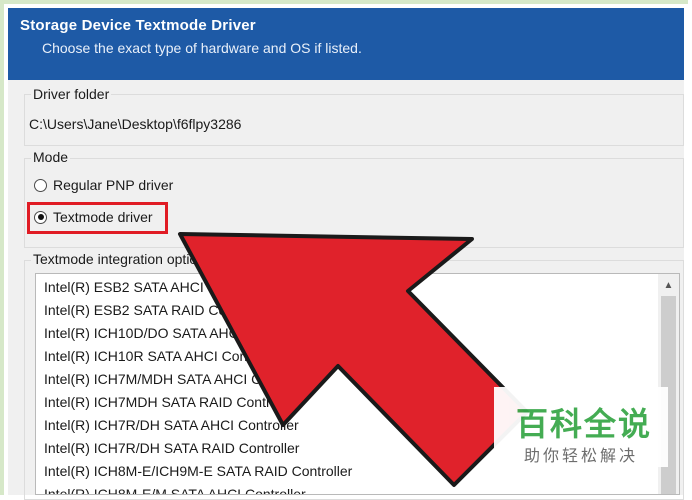 The height and width of the screenshot is (500, 692). I want to click on watermark-sub-text: 助你轻松解决, so click(581, 456).